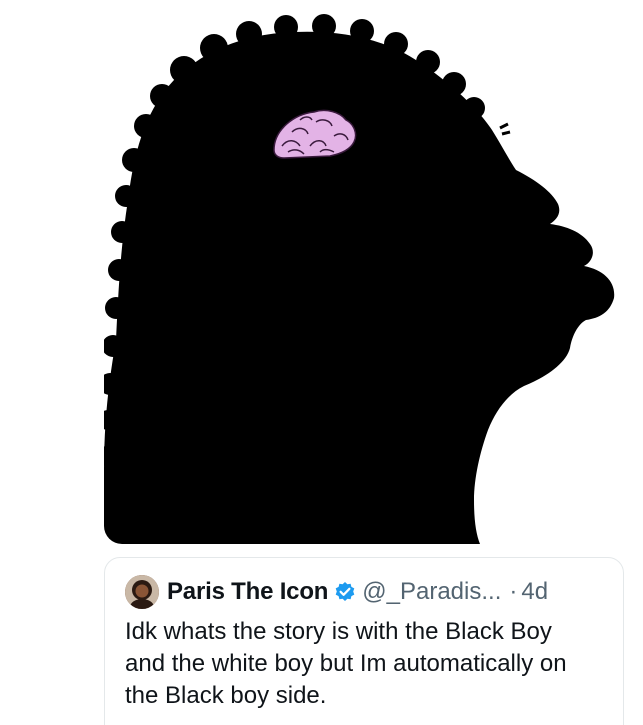 This screenshot has width=643, height=725. I want to click on avatar, so click(142, 592).